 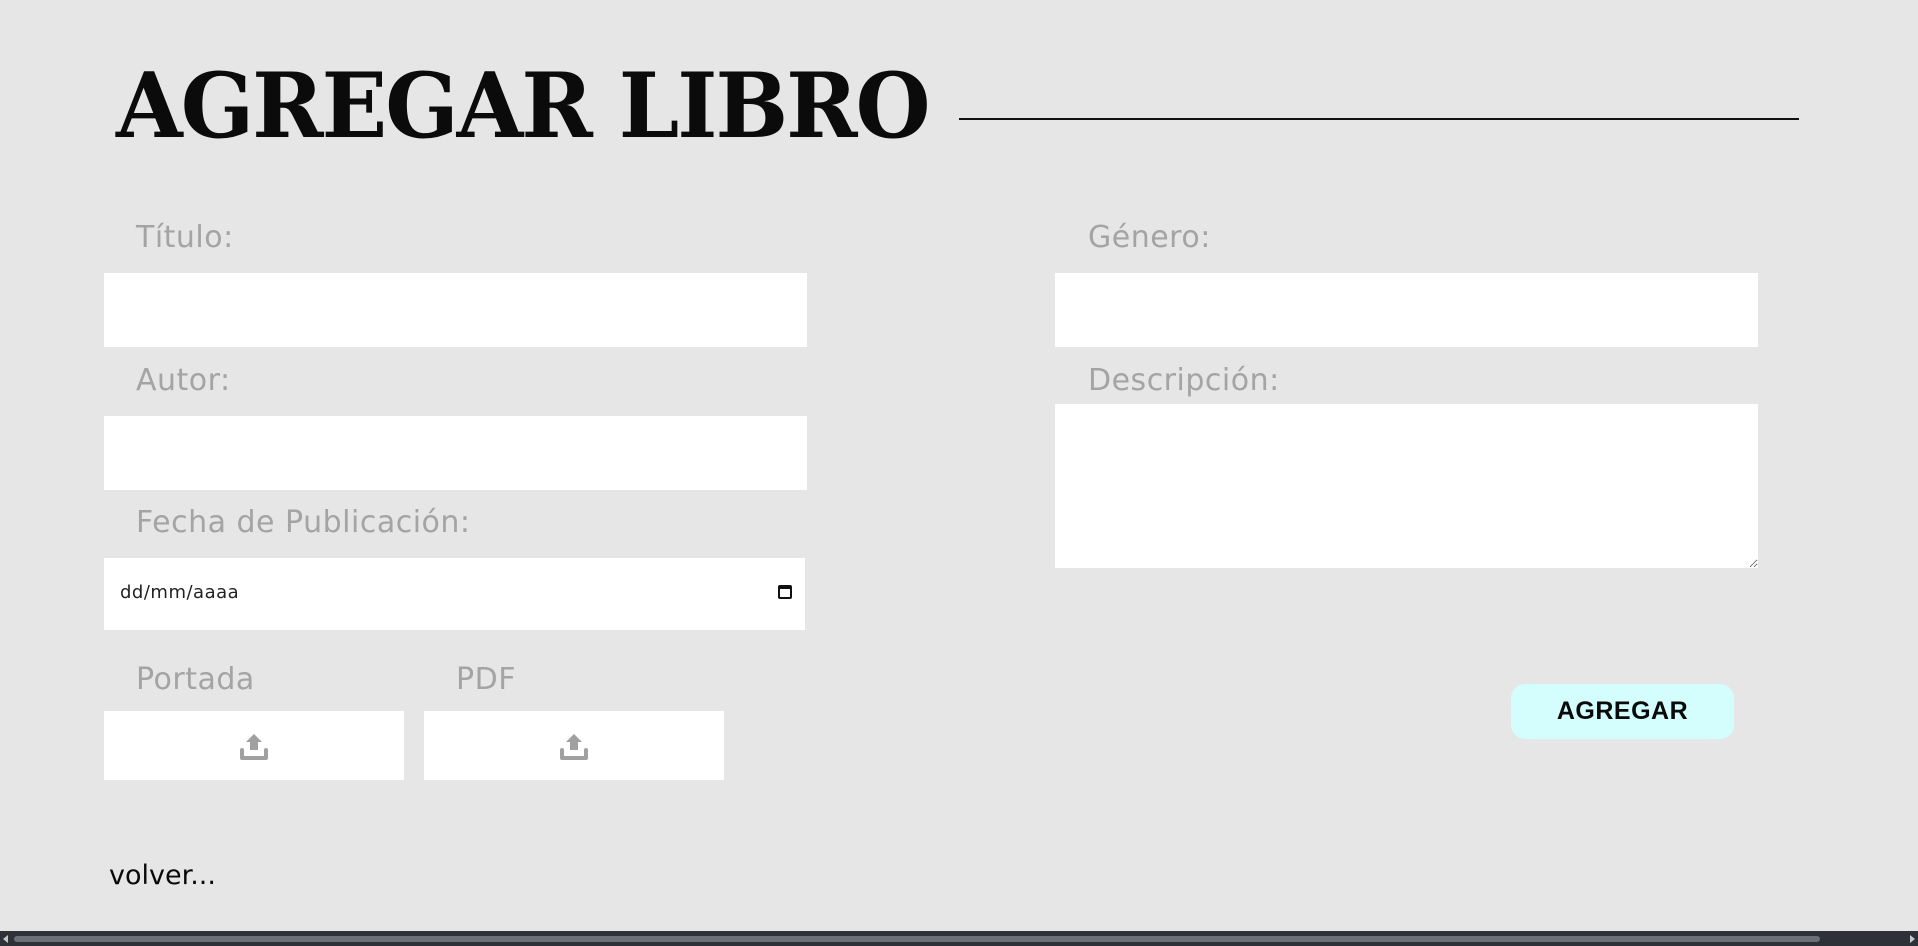 What do you see at coordinates (195, 679) in the screenshot?
I see `portada-label: Portada` at bounding box center [195, 679].